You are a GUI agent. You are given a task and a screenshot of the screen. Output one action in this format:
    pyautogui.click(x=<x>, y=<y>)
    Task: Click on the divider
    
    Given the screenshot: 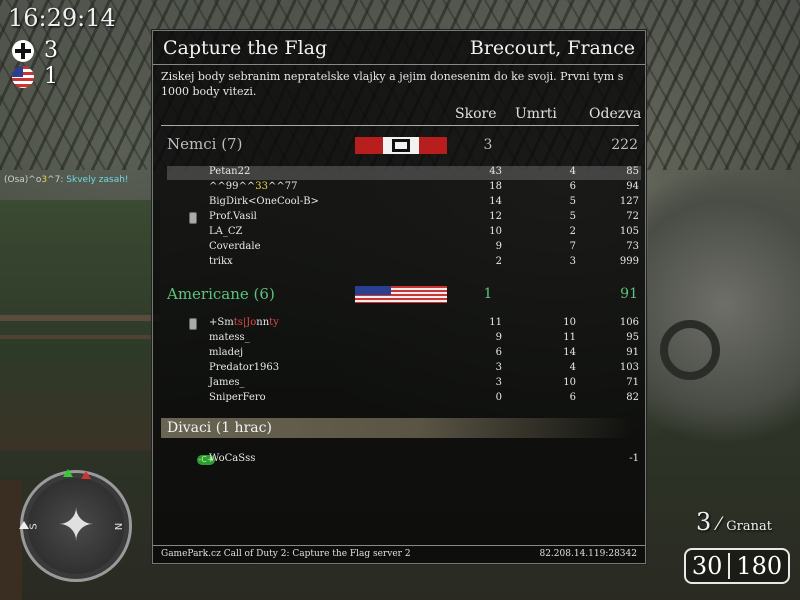 What is the action you would take?
    pyautogui.click(x=400, y=125)
    